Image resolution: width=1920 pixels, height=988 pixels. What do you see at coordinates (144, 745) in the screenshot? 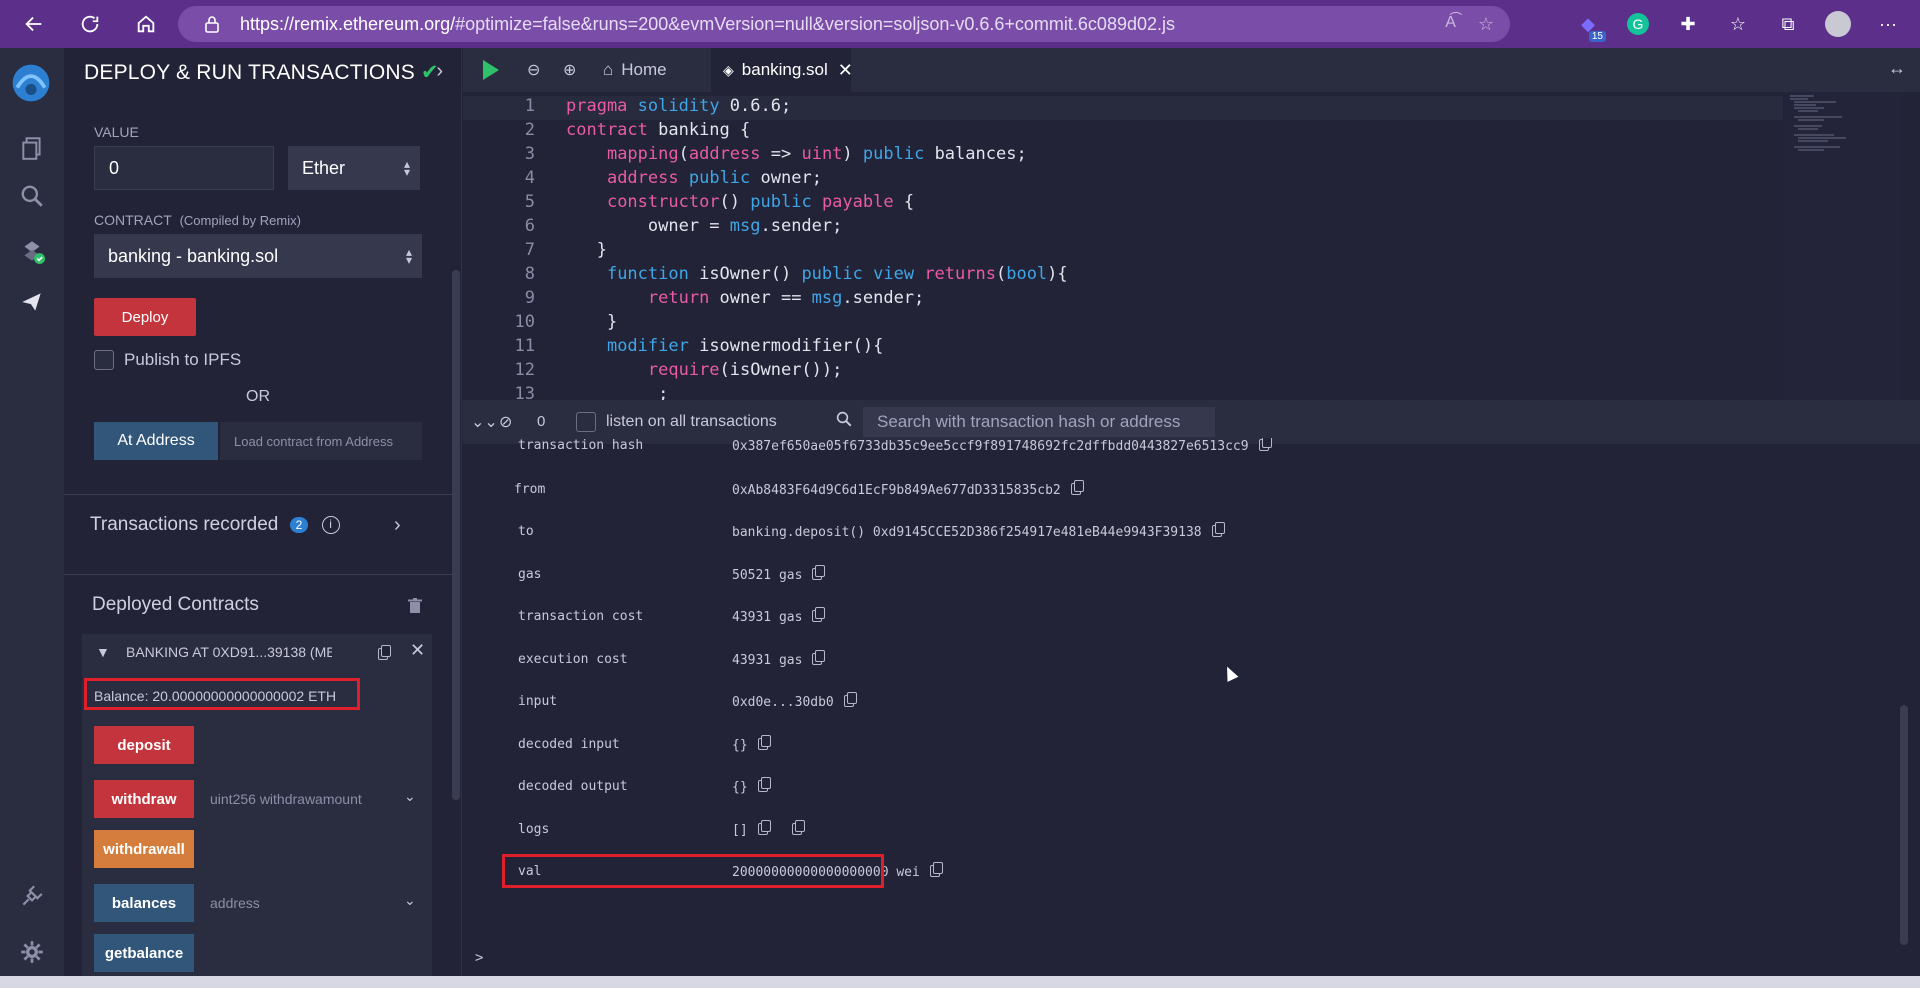
I see `deposit-button: deposit` at bounding box center [144, 745].